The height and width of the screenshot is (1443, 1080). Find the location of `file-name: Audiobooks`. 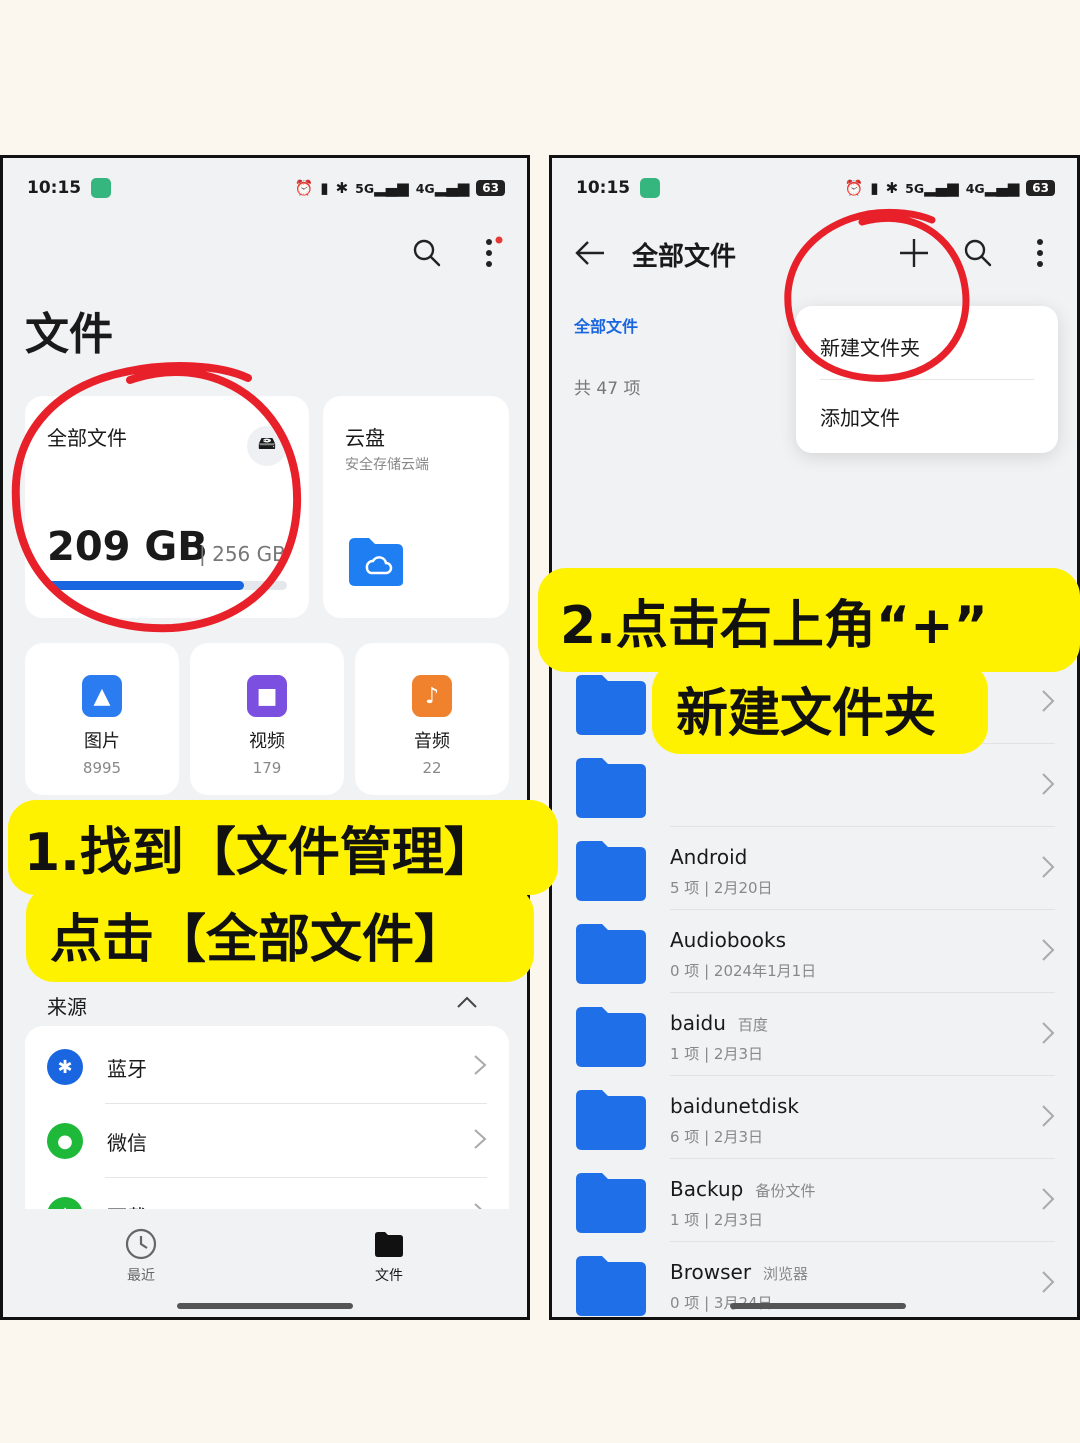

file-name: Audiobooks is located at coordinates (728, 940).